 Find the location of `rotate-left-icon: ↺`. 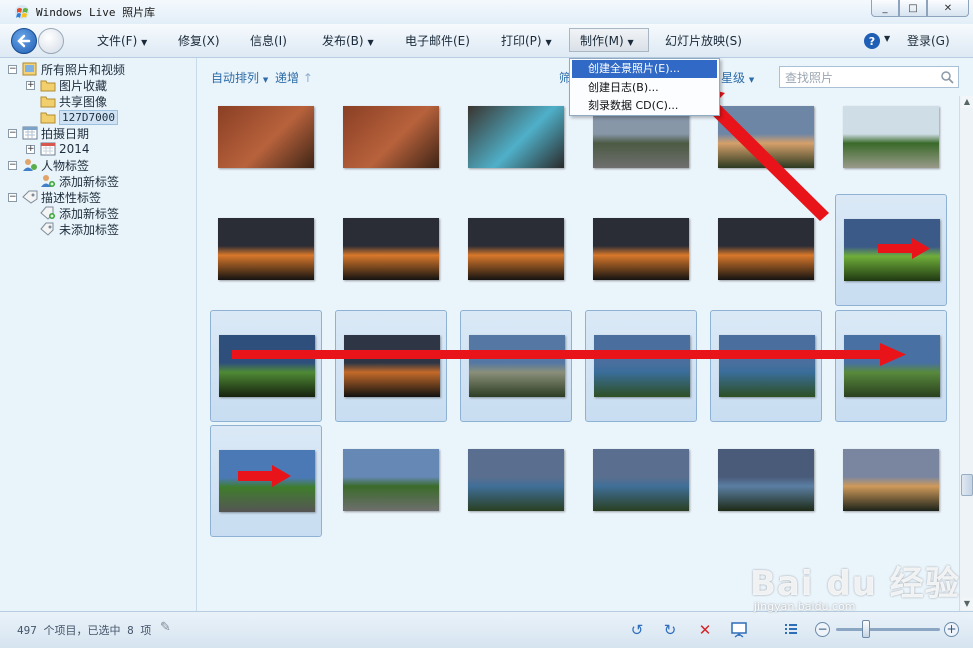

rotate-left-icon: ↺ is located at coordinates (637, 630).